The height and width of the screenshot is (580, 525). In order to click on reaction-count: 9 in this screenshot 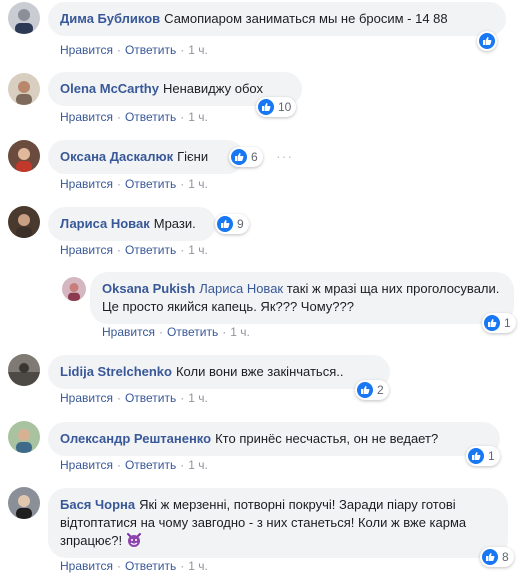, I will do `click(232, 224)`.